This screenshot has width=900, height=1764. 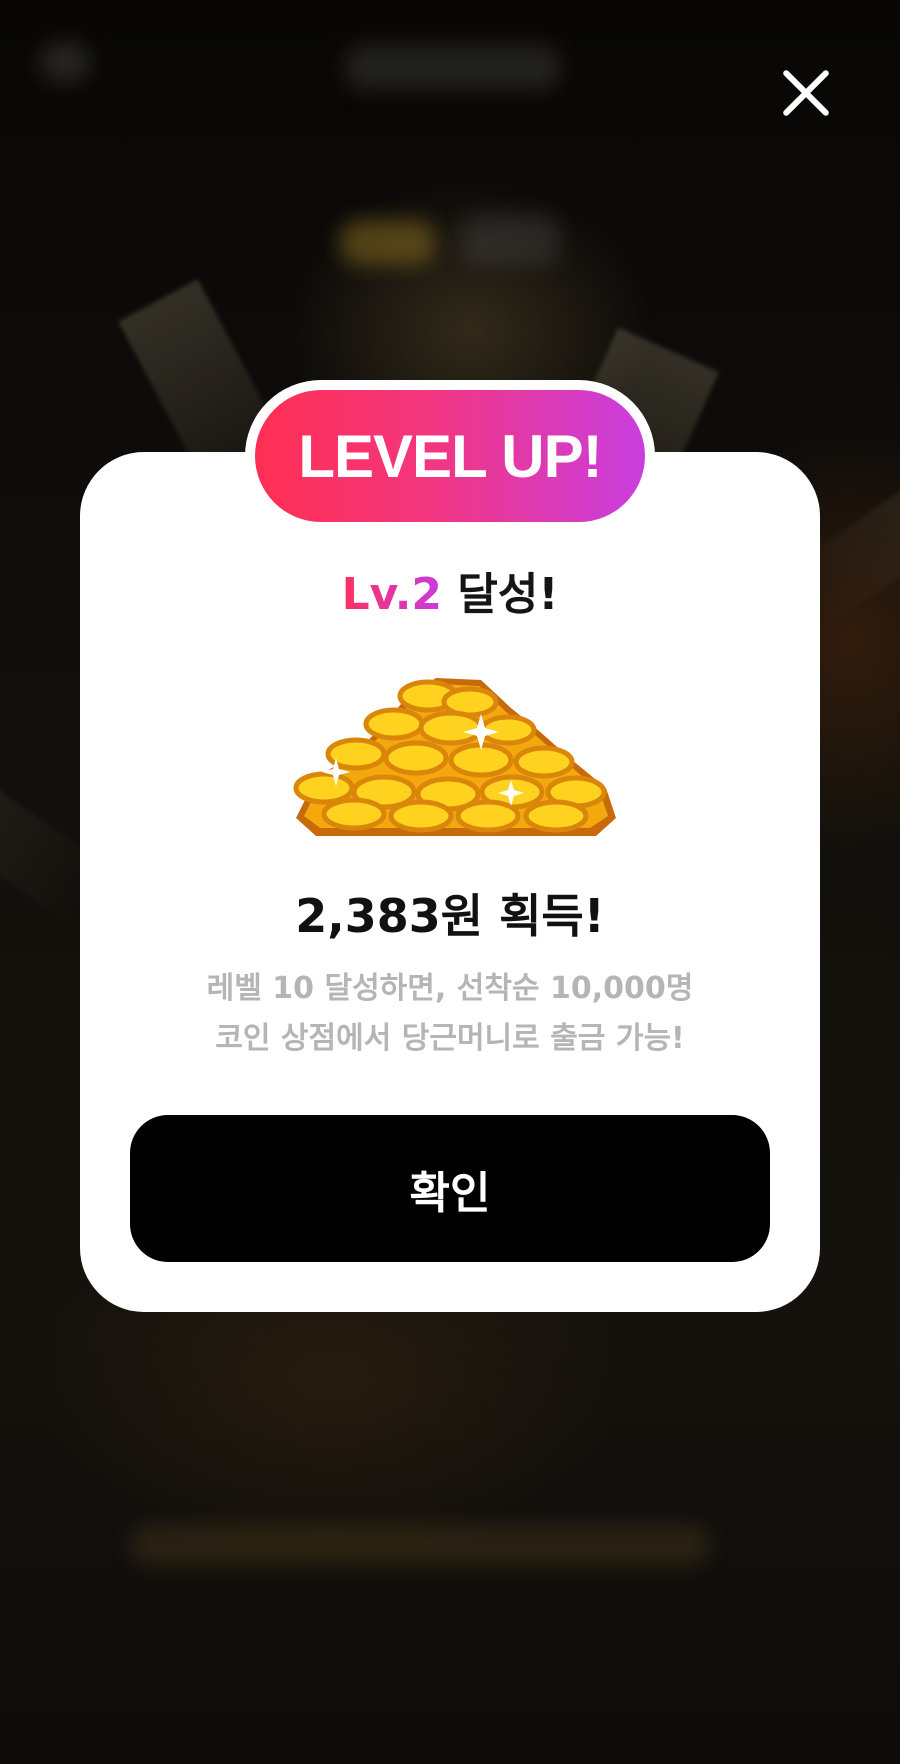 I want to click on reward-amount-text: 2,383원 획득!, so click(x=450, y=916).